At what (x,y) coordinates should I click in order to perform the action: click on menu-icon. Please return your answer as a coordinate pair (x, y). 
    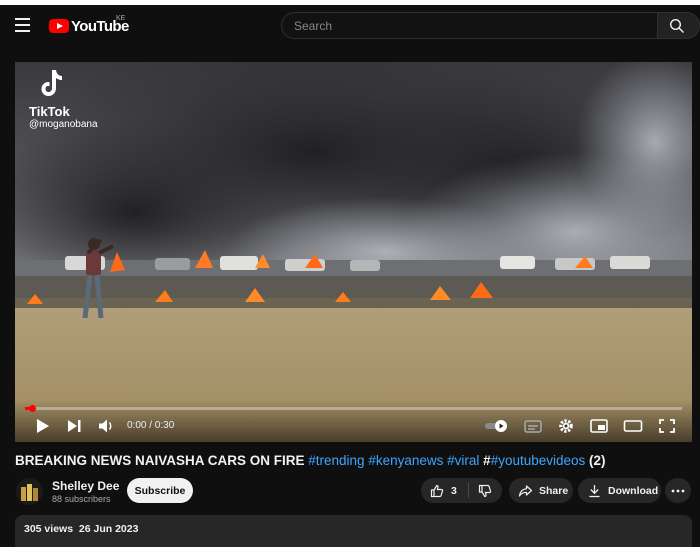
    Looking at the image, I should click on (23, 25).